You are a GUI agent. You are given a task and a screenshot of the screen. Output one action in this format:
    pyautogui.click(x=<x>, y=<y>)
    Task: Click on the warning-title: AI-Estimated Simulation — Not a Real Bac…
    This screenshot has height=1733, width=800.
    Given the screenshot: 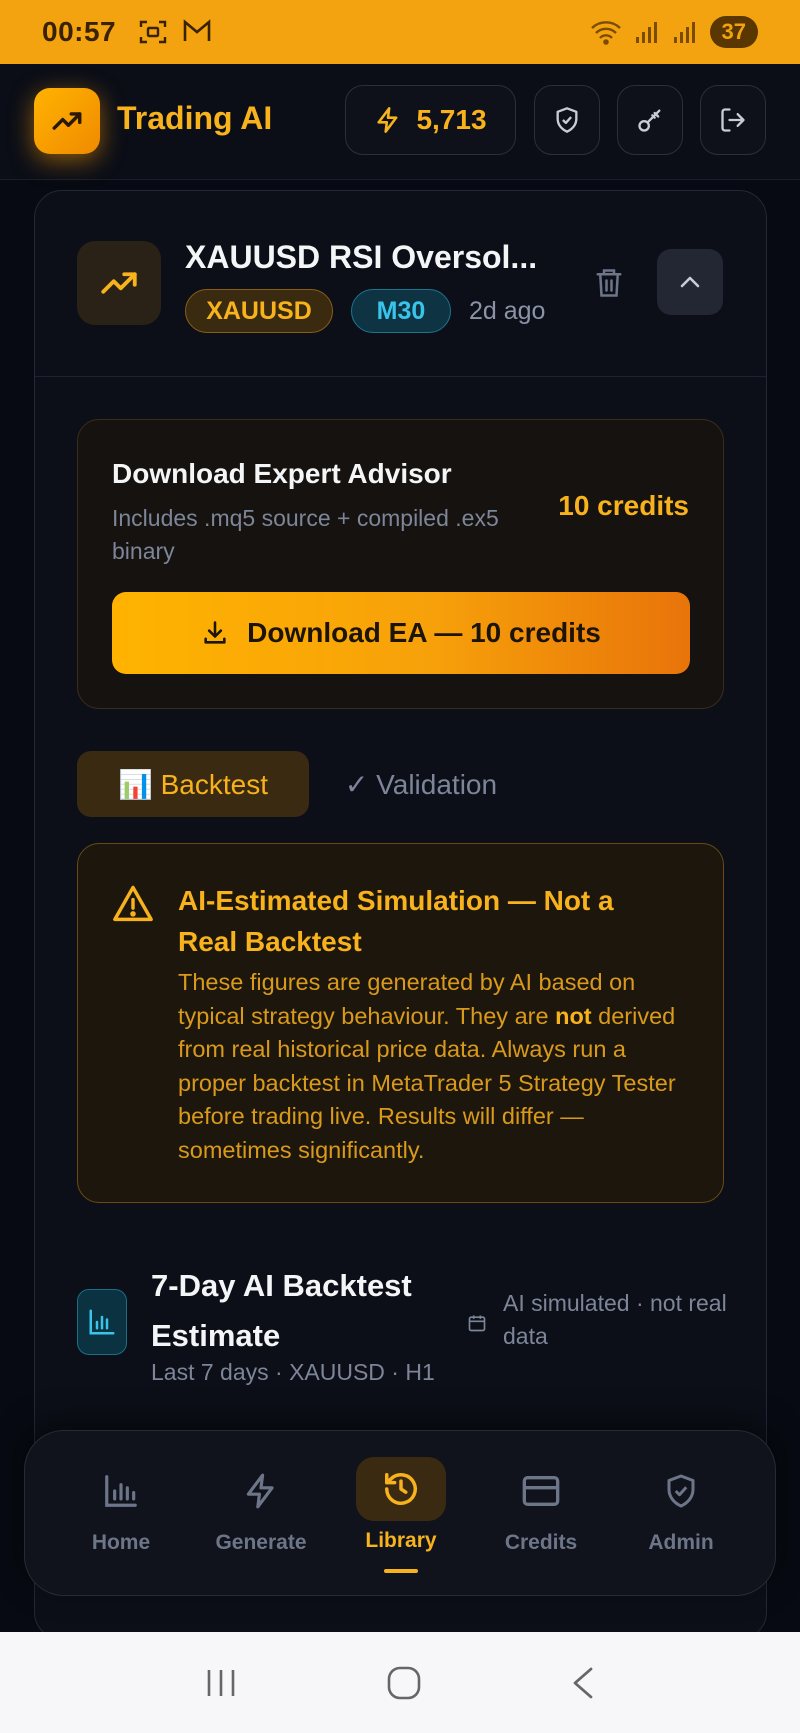 What is the action you would take?
    pyautogui.click(x=396, y=921)
    